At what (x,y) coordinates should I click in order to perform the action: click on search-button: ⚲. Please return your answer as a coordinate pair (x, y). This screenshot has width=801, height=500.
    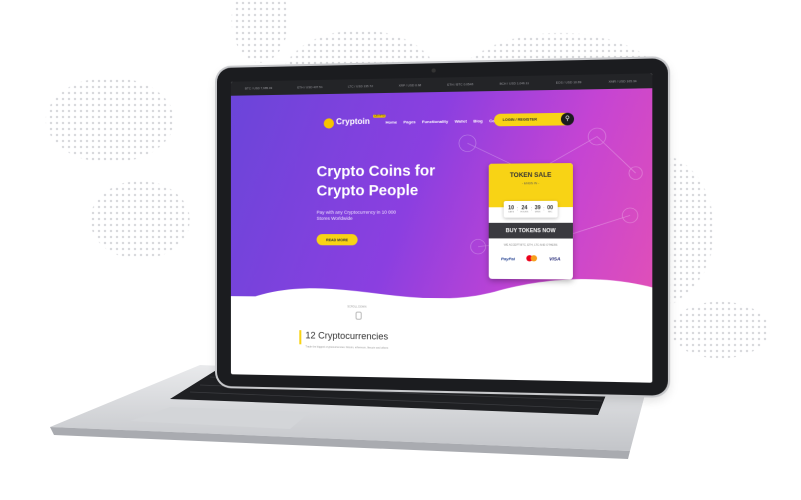
    Looking at the image, I should click on (567, 119).